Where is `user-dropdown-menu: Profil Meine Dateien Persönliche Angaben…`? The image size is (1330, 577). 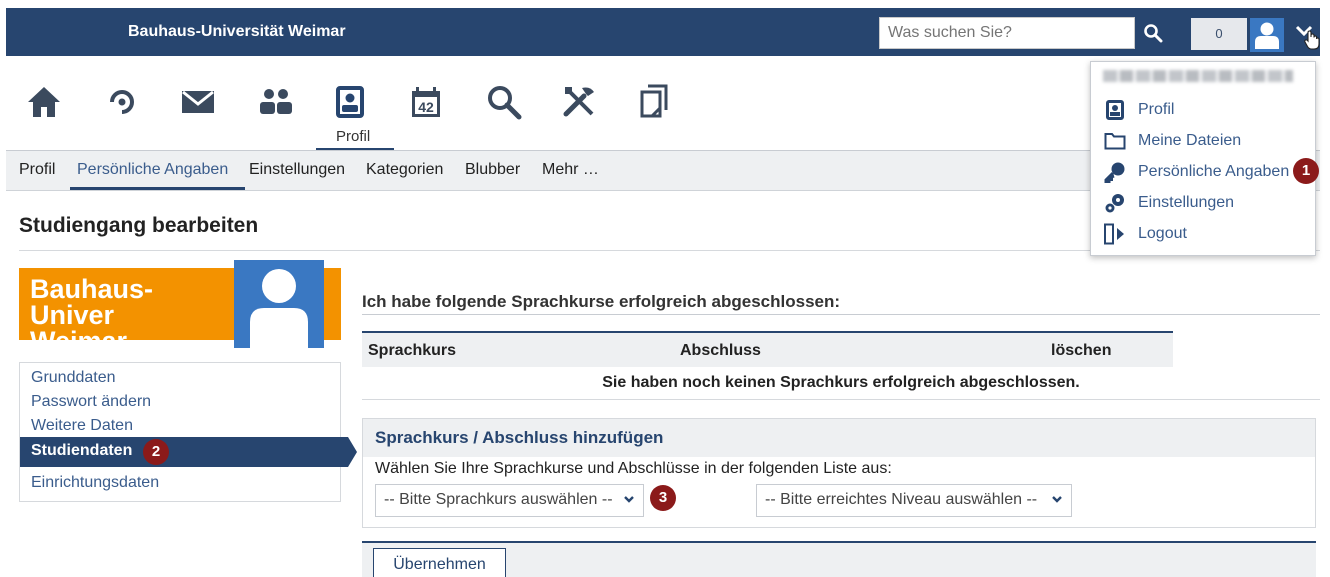
user-dropdown-menu: Profil Meine Dateien Persönliche Angaben… is located at coordinates (1203, 158).